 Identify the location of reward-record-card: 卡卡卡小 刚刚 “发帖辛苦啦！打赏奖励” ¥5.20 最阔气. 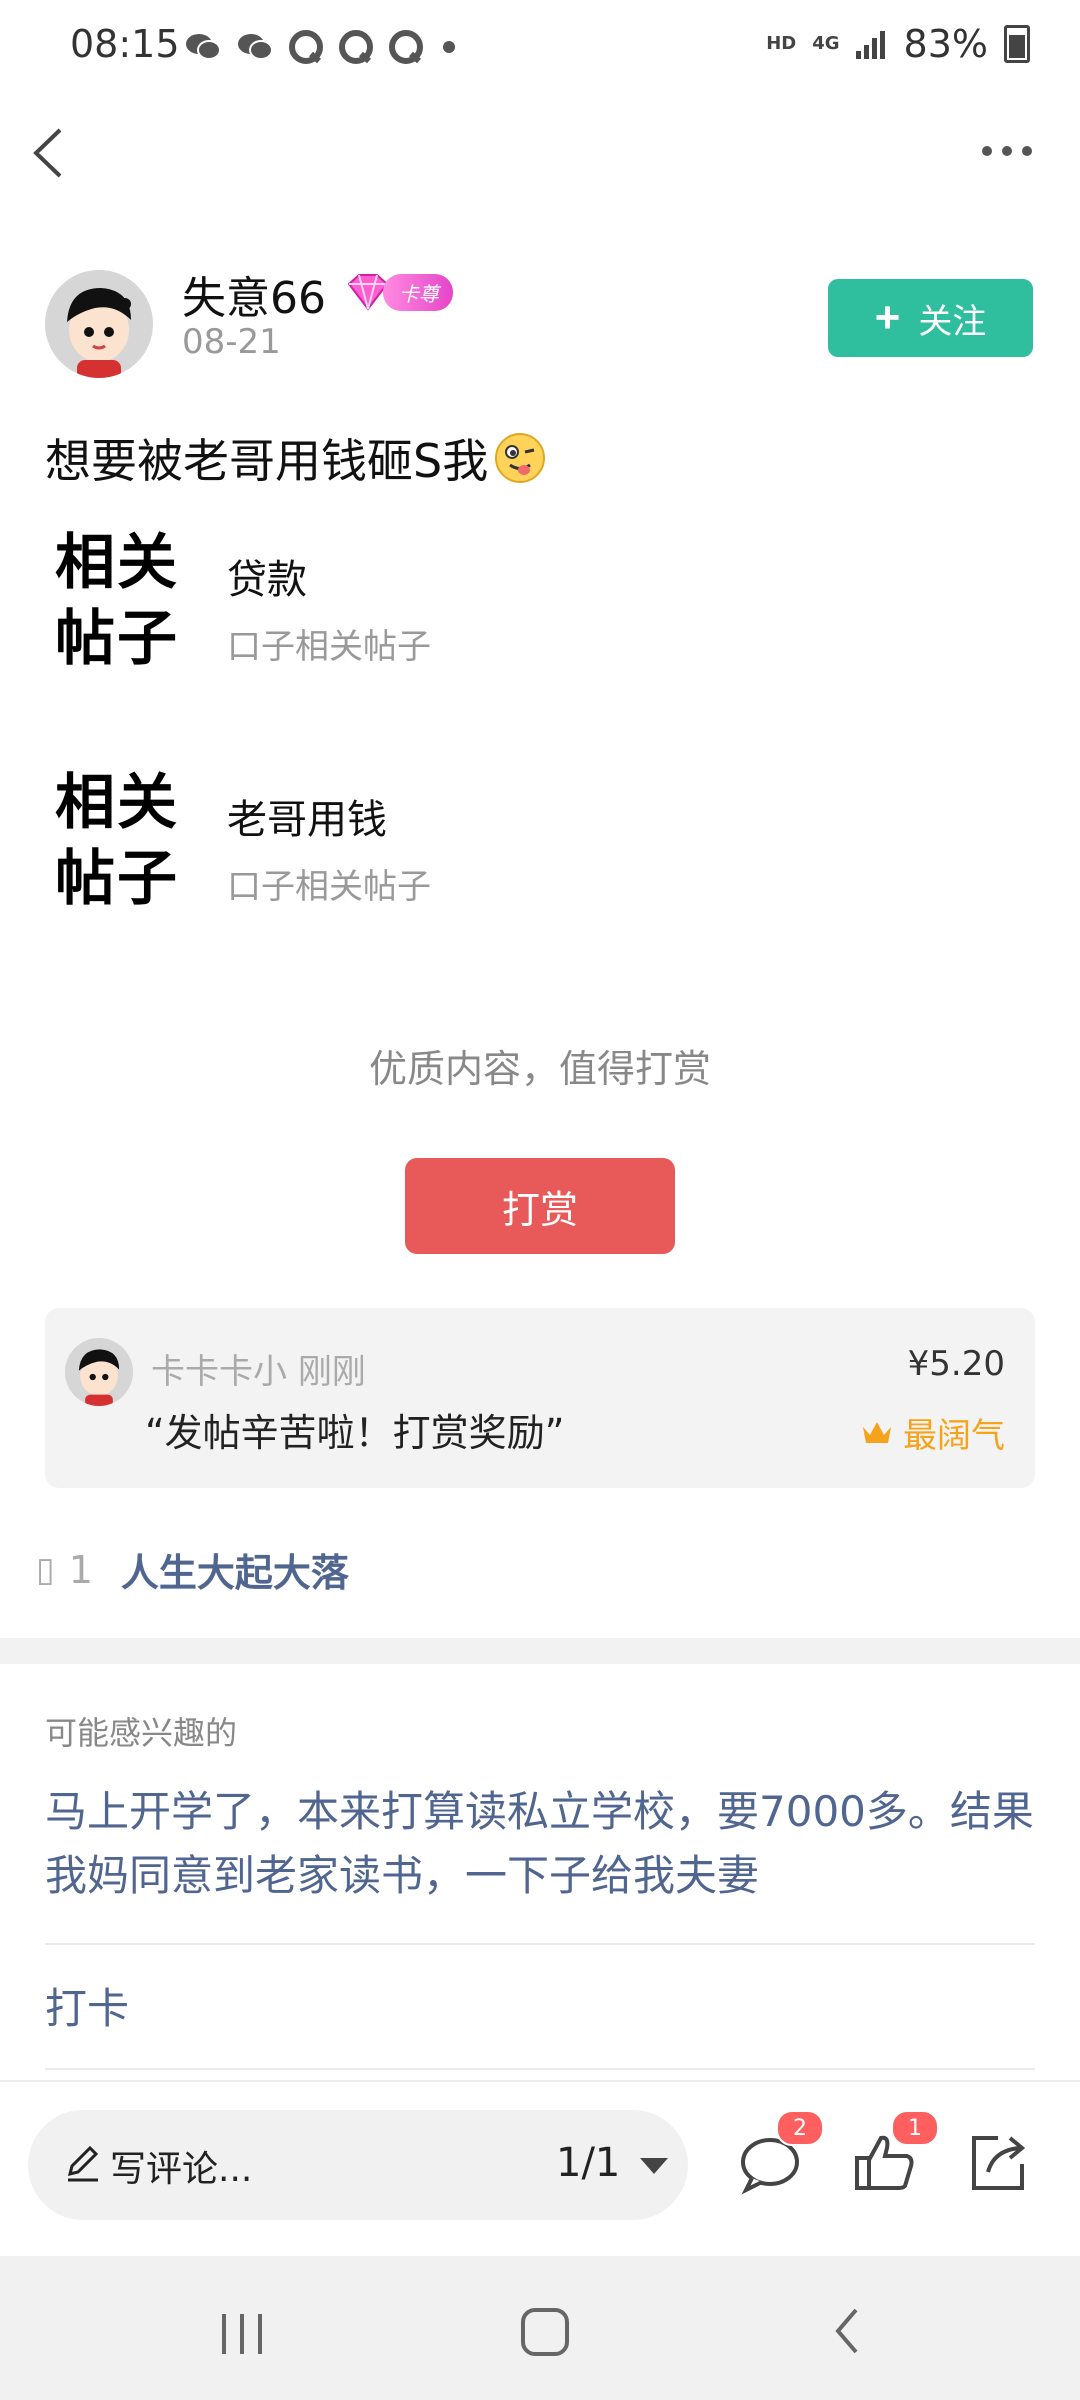
(540, 1398).